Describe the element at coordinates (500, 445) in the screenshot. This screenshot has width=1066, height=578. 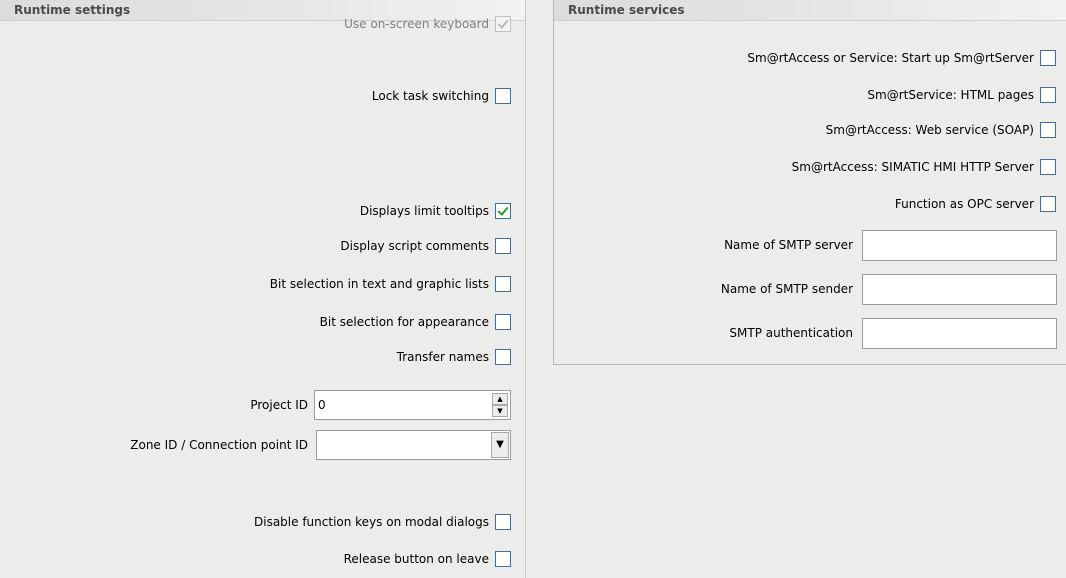
I see `chevron-down-icon: ▼` at that location.